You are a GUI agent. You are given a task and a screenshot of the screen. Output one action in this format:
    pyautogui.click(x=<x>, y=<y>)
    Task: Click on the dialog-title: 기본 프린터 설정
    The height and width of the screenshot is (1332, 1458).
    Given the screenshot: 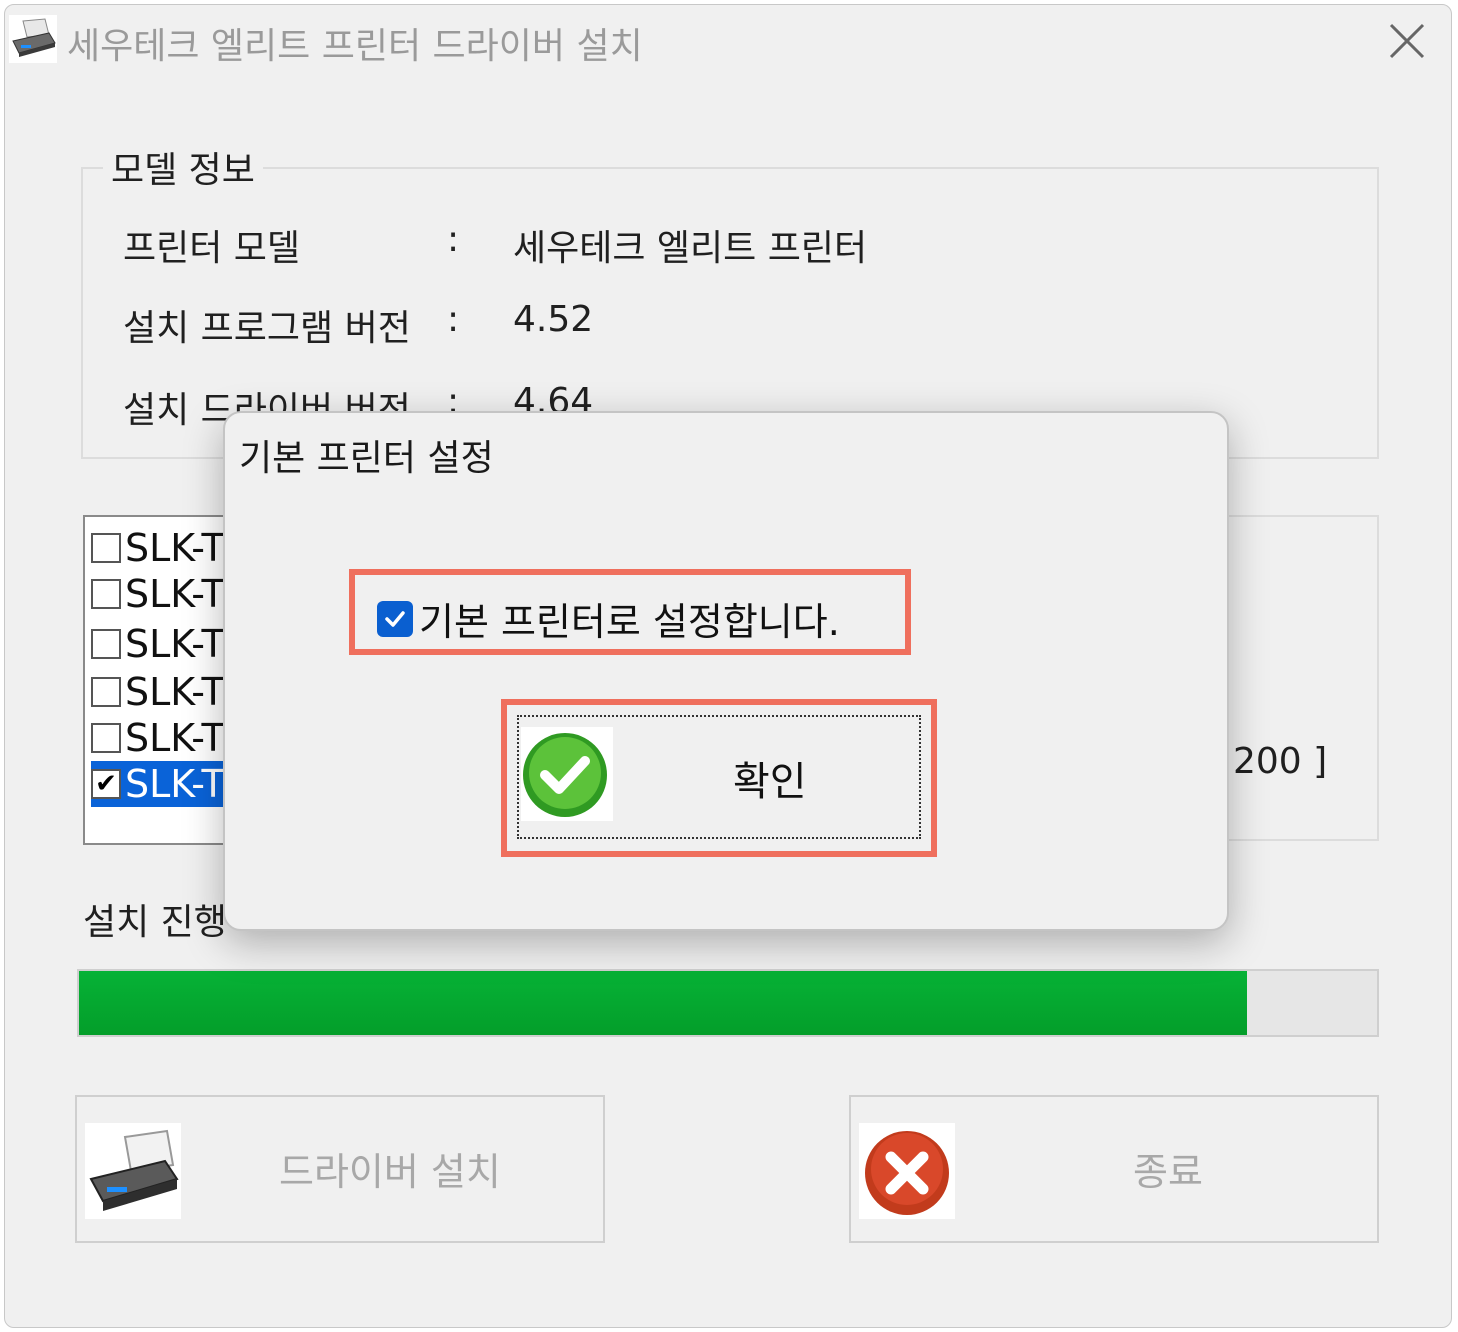 What is the action you would take?
    pyautogui.click(x=366, y=458)
    